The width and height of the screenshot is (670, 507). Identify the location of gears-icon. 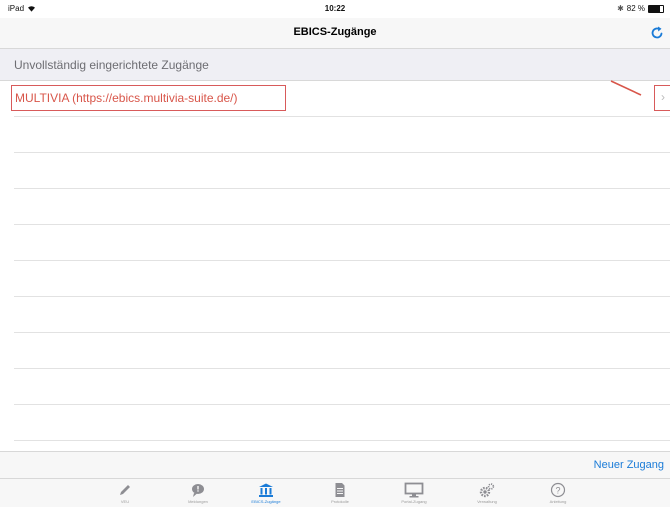
(487, 490).